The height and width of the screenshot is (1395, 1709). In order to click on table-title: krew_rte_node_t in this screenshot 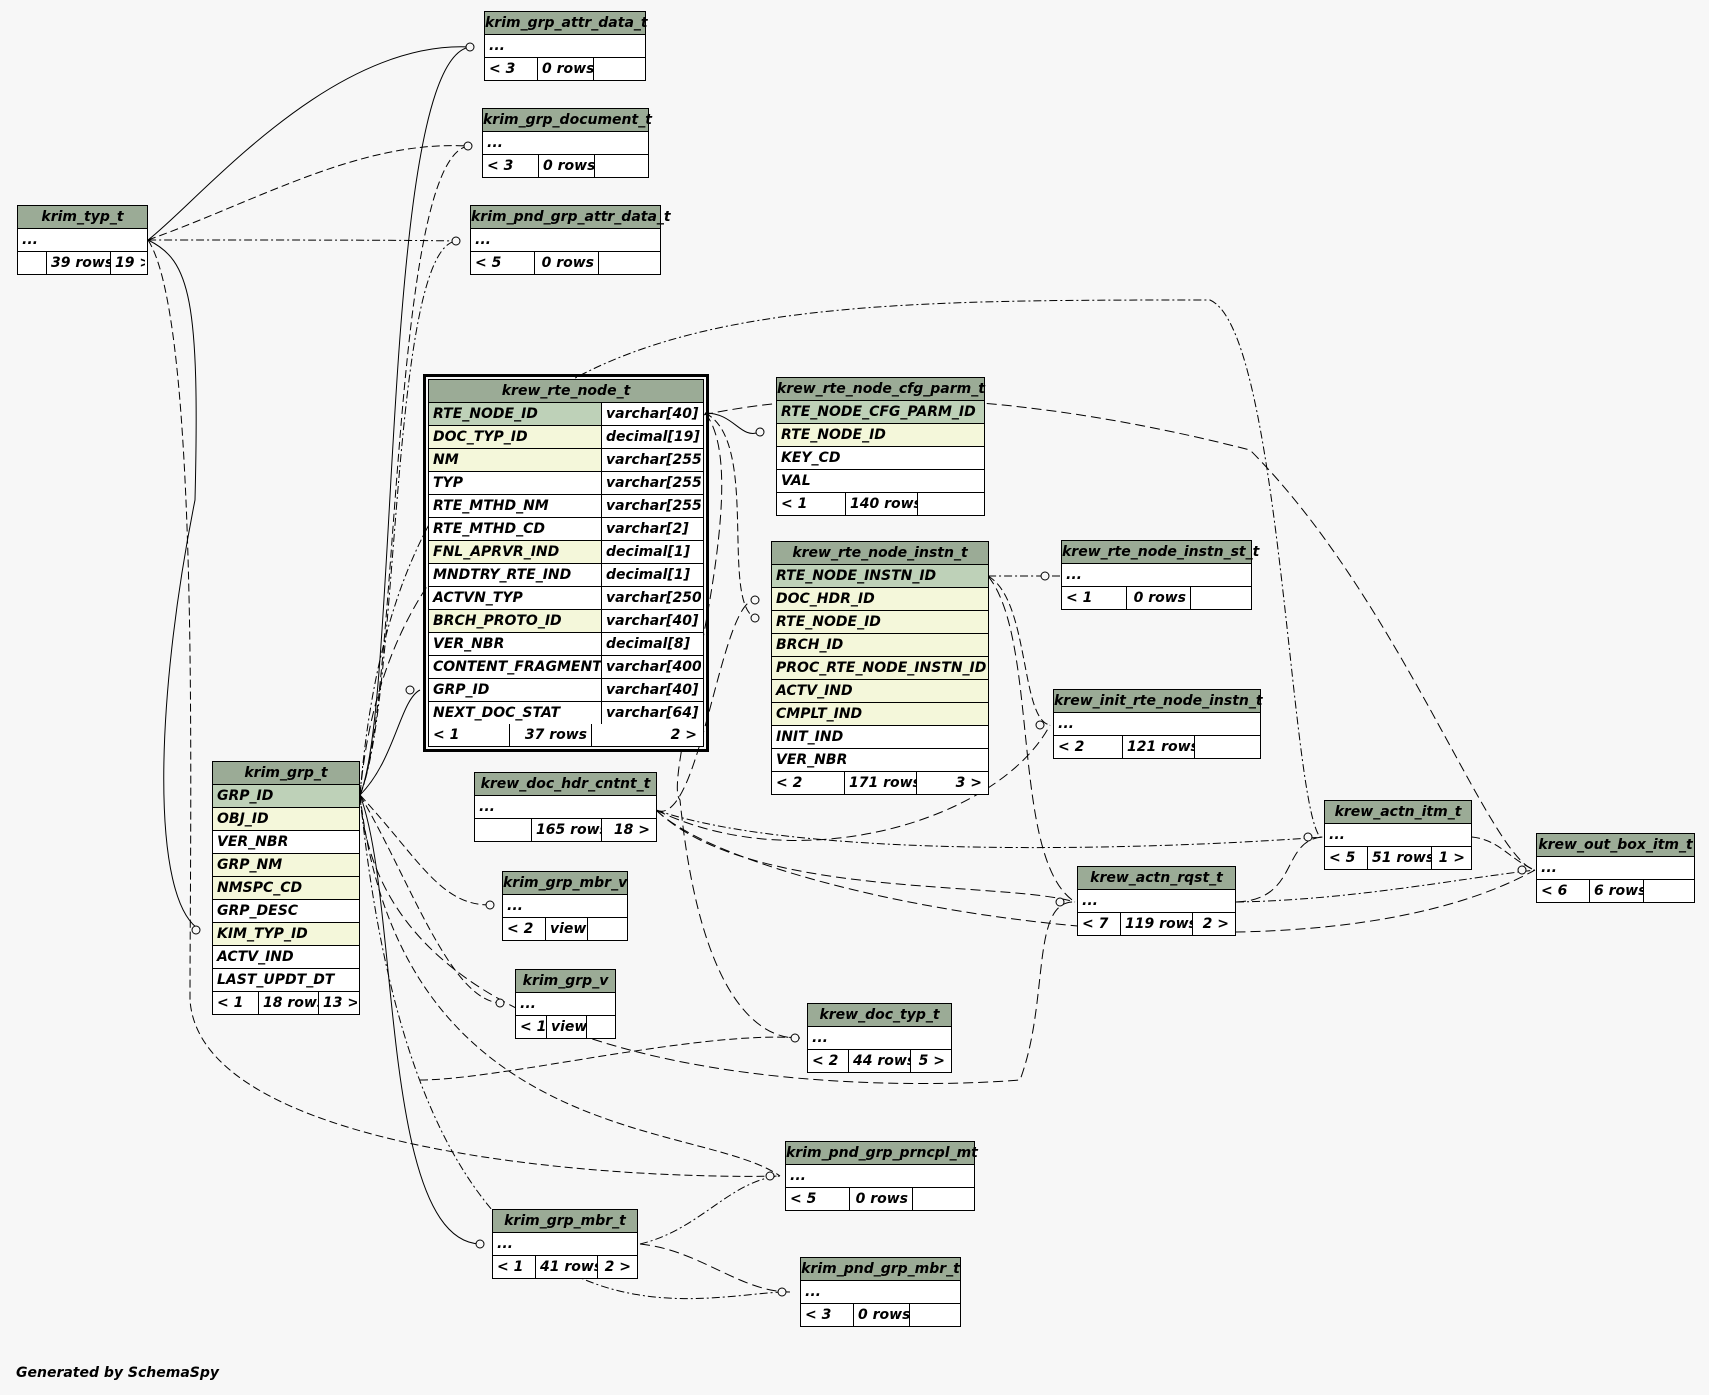, I will do `click(566, 391)`.